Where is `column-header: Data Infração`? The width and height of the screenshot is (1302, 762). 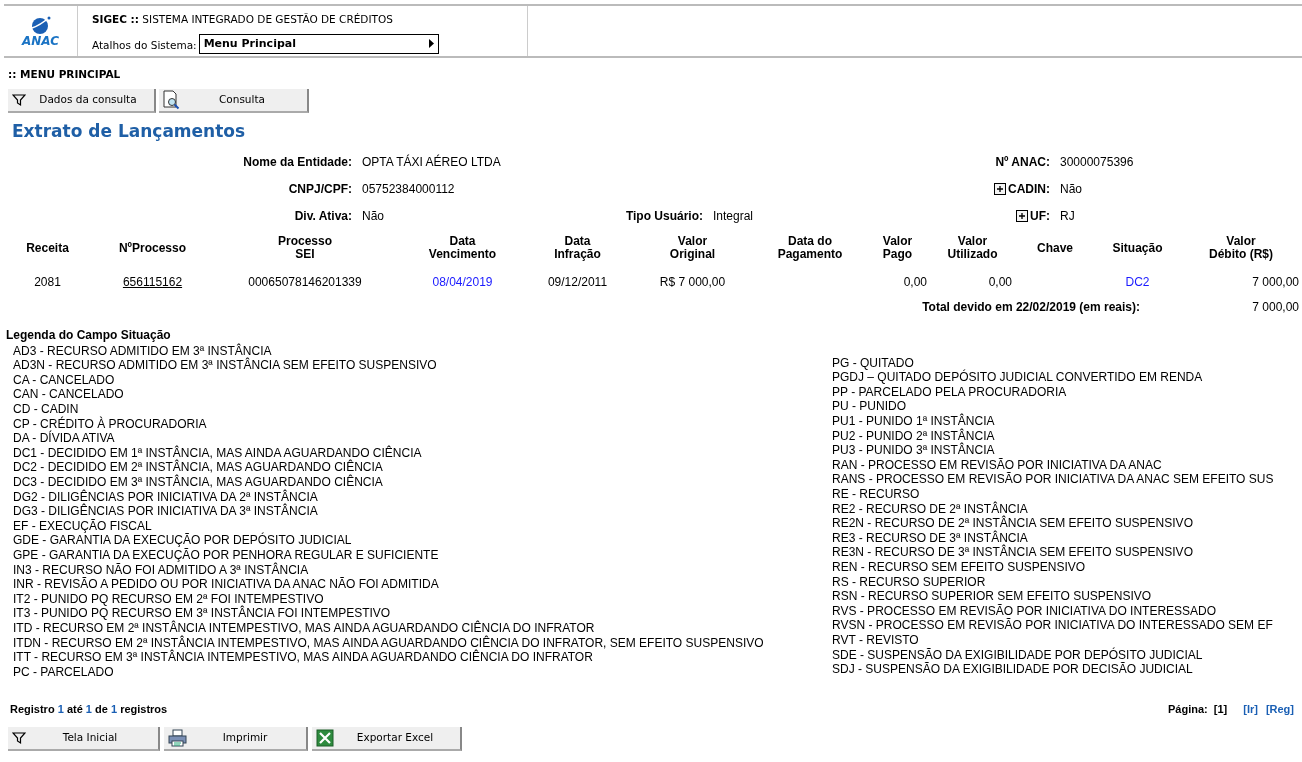
column-header: Data Infração is located at coordinates (577, 248).